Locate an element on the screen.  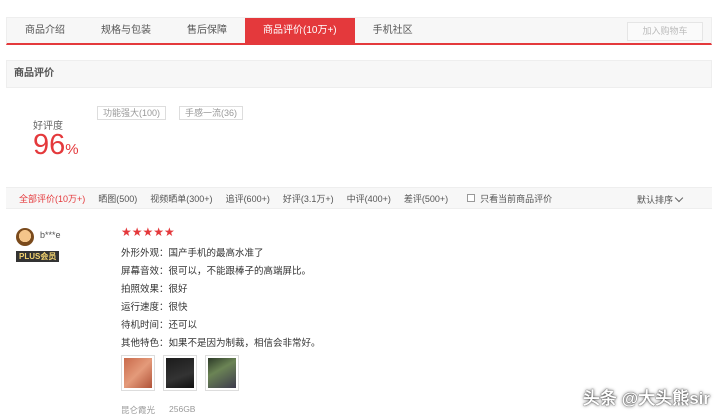
avatar is located at coordinates (25, 237).